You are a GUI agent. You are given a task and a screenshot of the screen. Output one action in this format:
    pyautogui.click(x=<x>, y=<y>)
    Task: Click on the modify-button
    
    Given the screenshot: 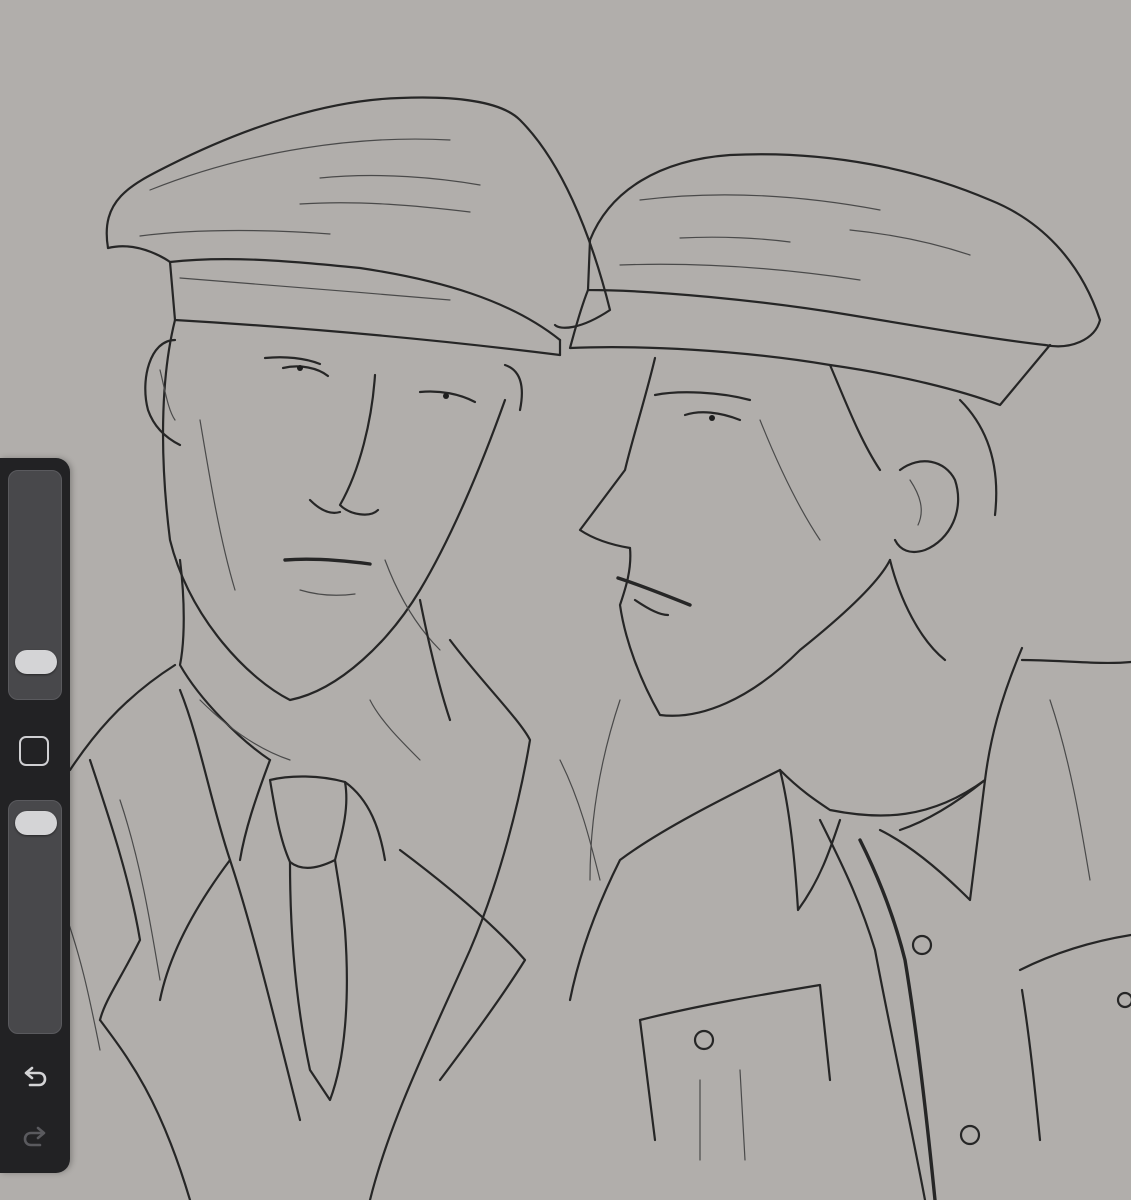 What is the action you would take?
    pyautogui.click(x=34, y=751)
    